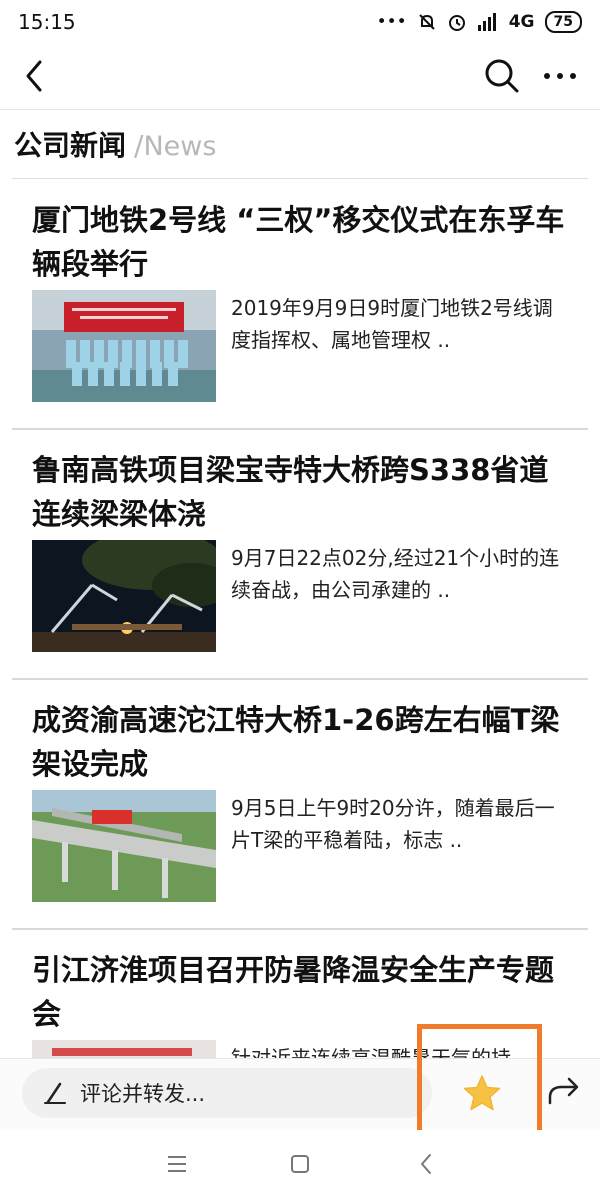 This screenshot has height=1200, width=600. I want to click on article-excerpt: 9月5日上午9时20分许，随着最后一片T梁的平稳着陆，标志 .., so click(401, 824).